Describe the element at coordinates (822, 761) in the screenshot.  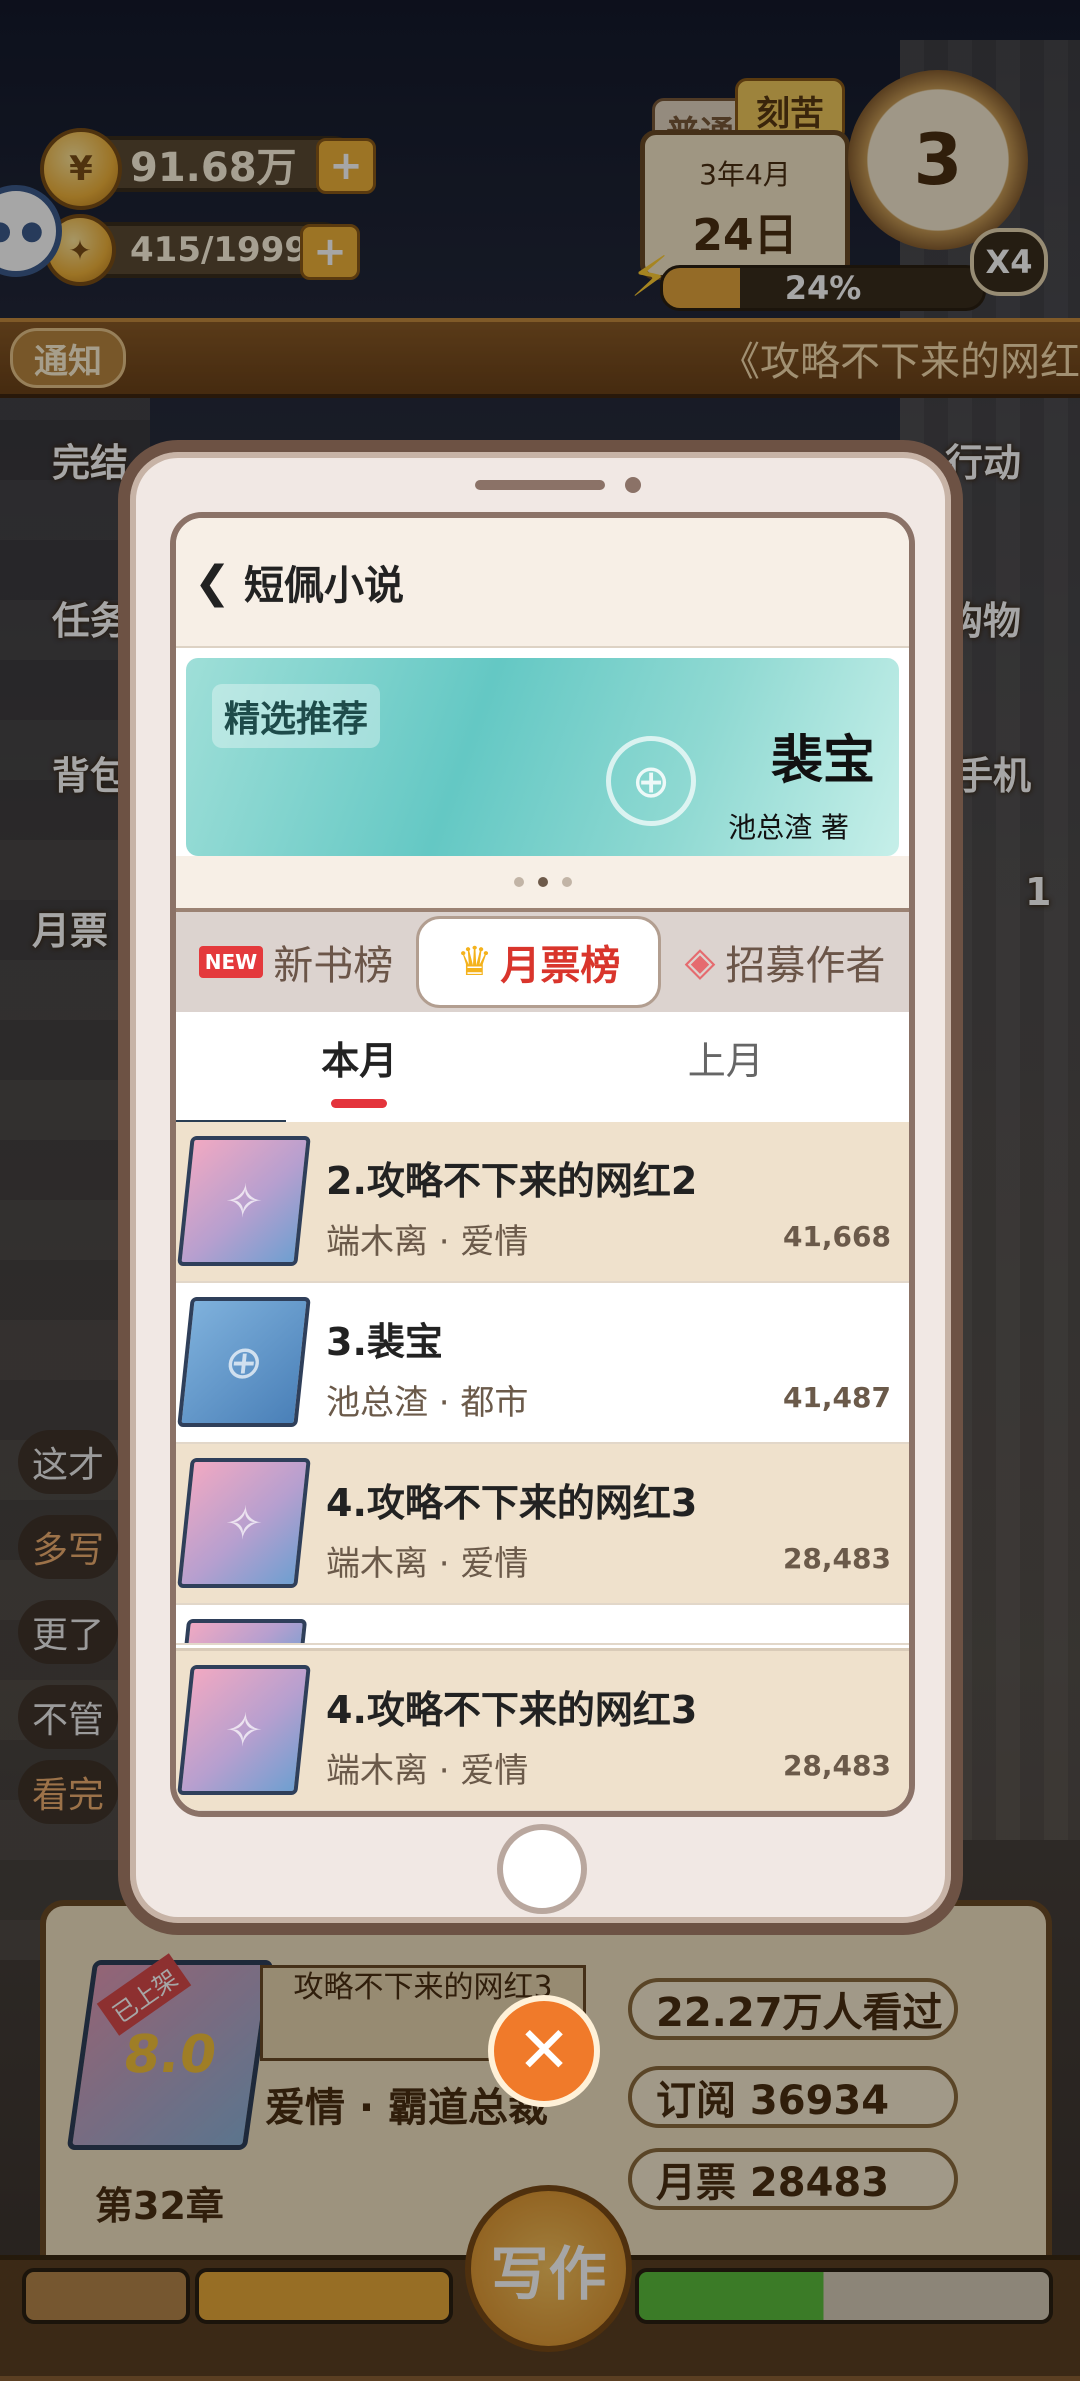
I see `banner-book-title: 裴宝` at that location.